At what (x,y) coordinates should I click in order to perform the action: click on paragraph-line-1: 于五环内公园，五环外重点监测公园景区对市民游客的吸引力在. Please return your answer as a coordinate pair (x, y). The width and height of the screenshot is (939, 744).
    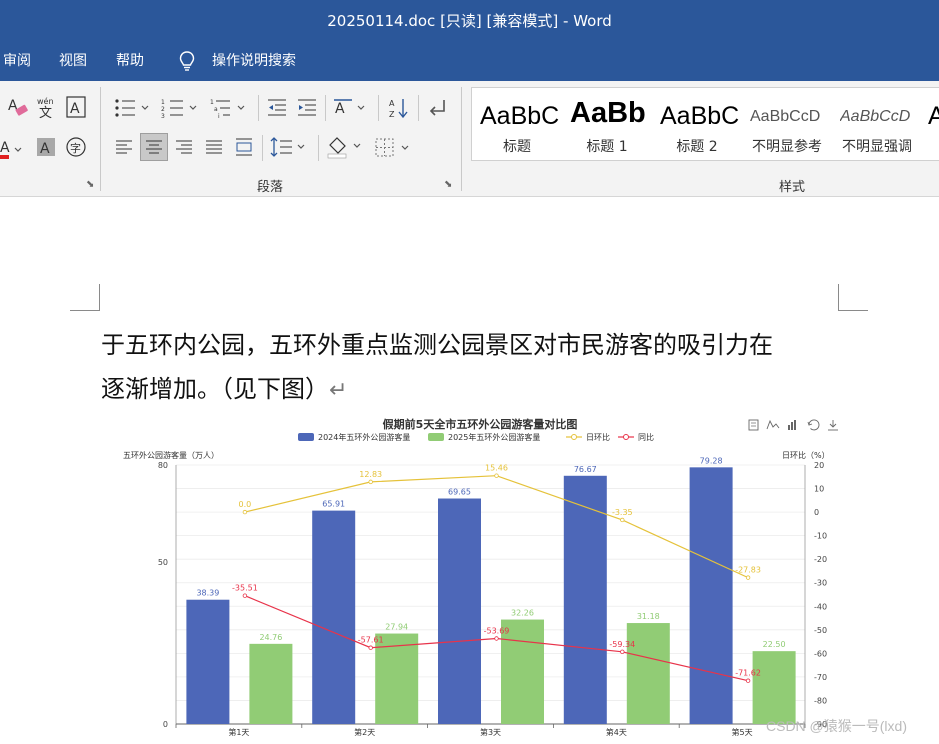
    Looking at the image, I should click on (437, 345).